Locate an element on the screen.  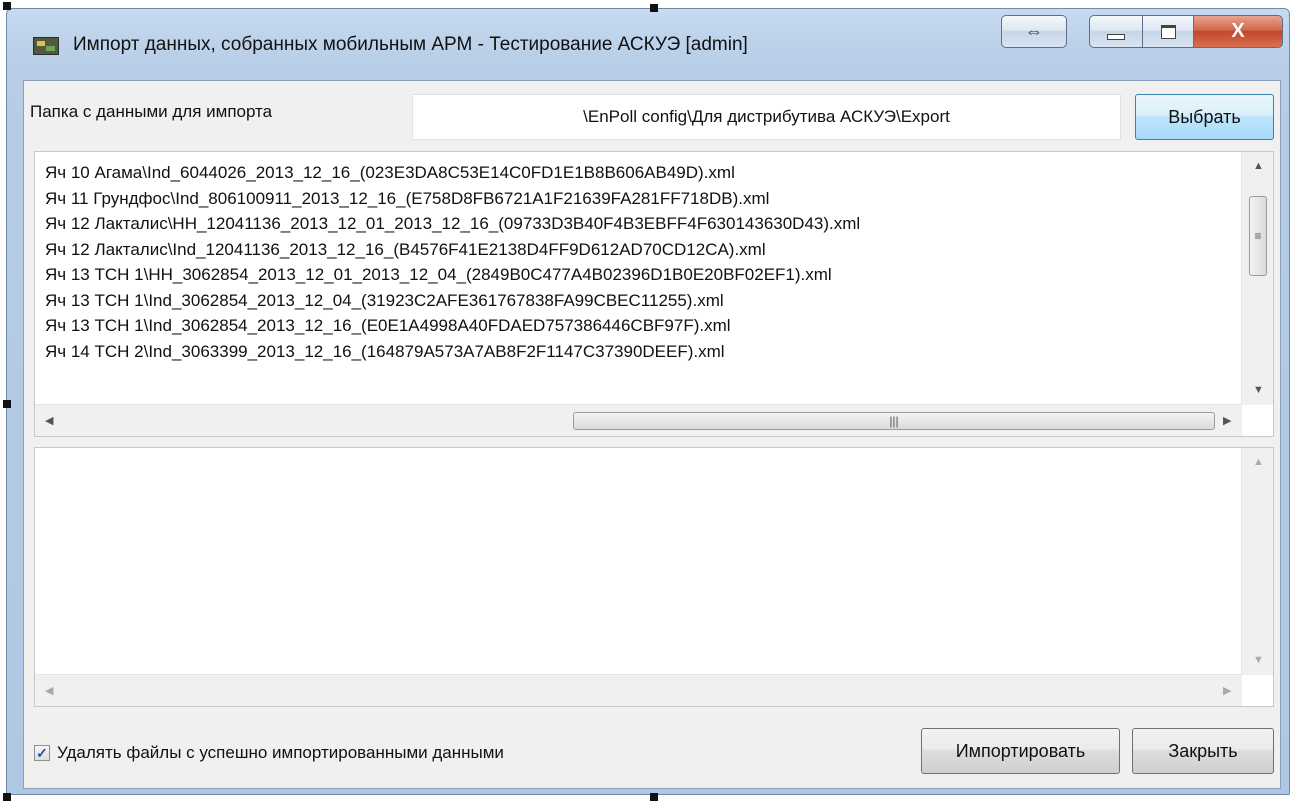
close-window-button: X is located at coordinates (1238, 31).